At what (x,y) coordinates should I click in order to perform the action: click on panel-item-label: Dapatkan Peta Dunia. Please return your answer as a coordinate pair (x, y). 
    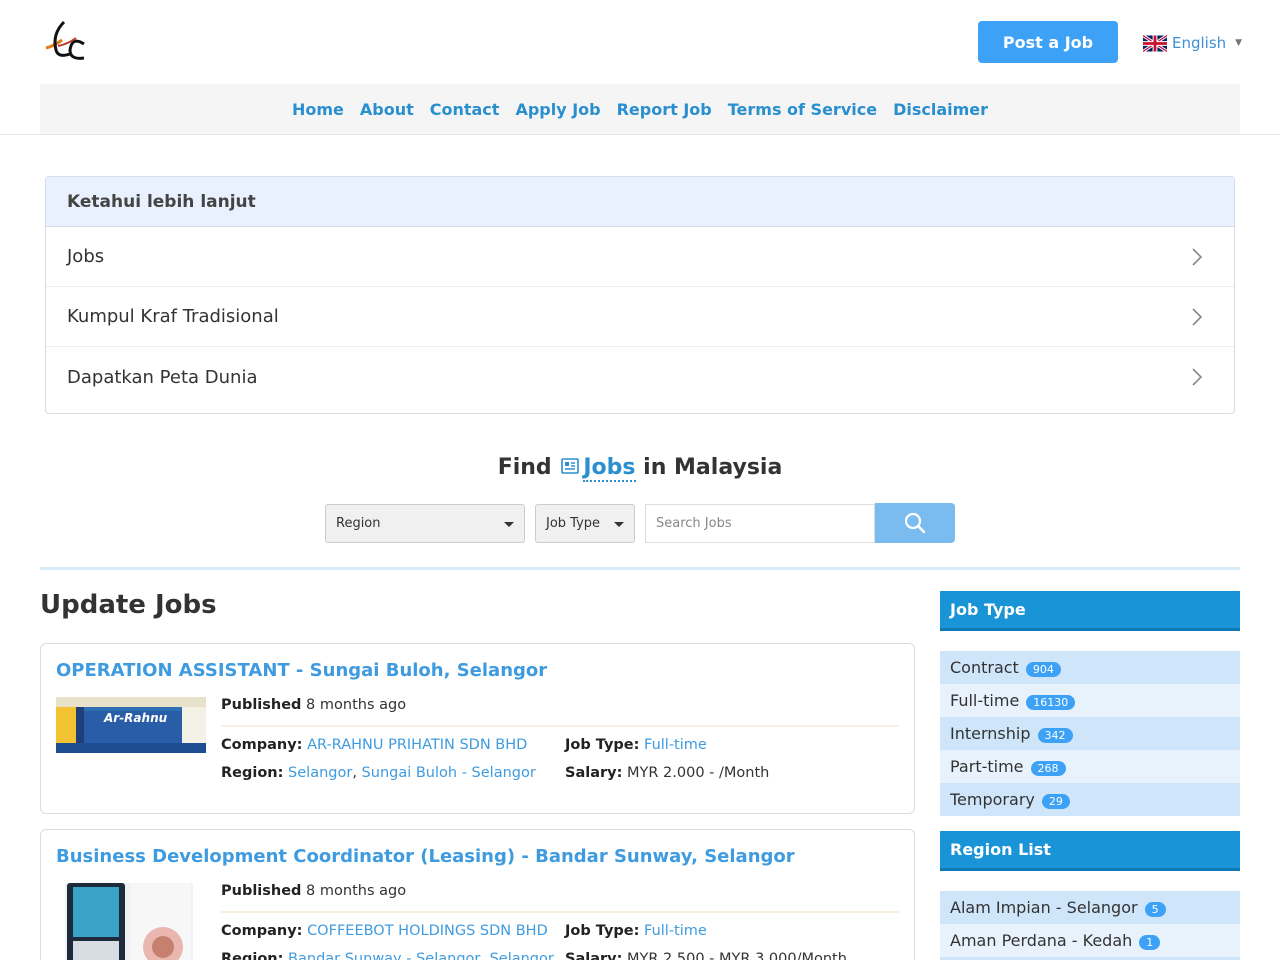
    Looking at the image, I should click on (162, 377).